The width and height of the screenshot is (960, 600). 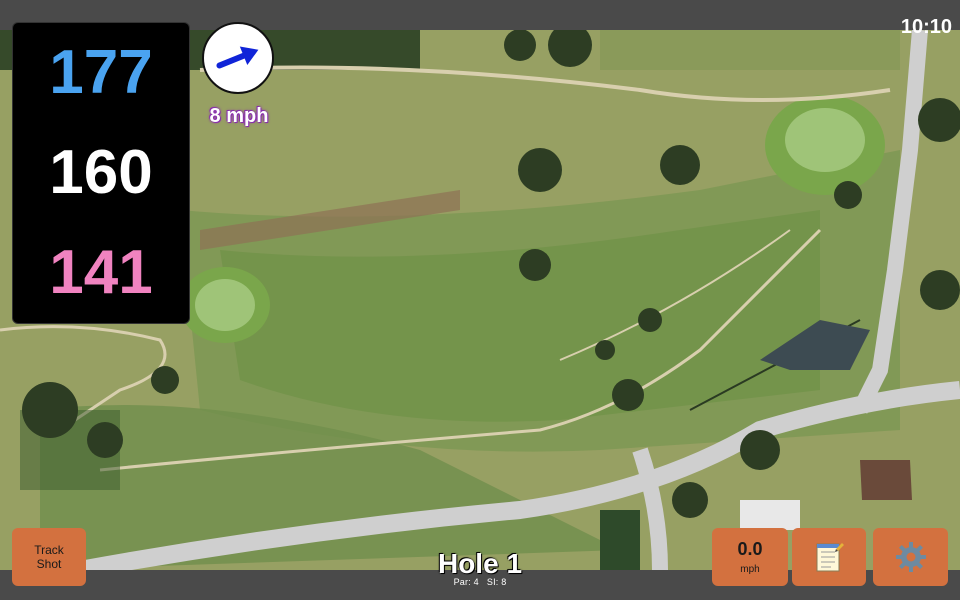 What do you see at coordinates (466, 582) in the screenshot?
I see `hole-par: Par: 4` at bounding box center [466, 582].